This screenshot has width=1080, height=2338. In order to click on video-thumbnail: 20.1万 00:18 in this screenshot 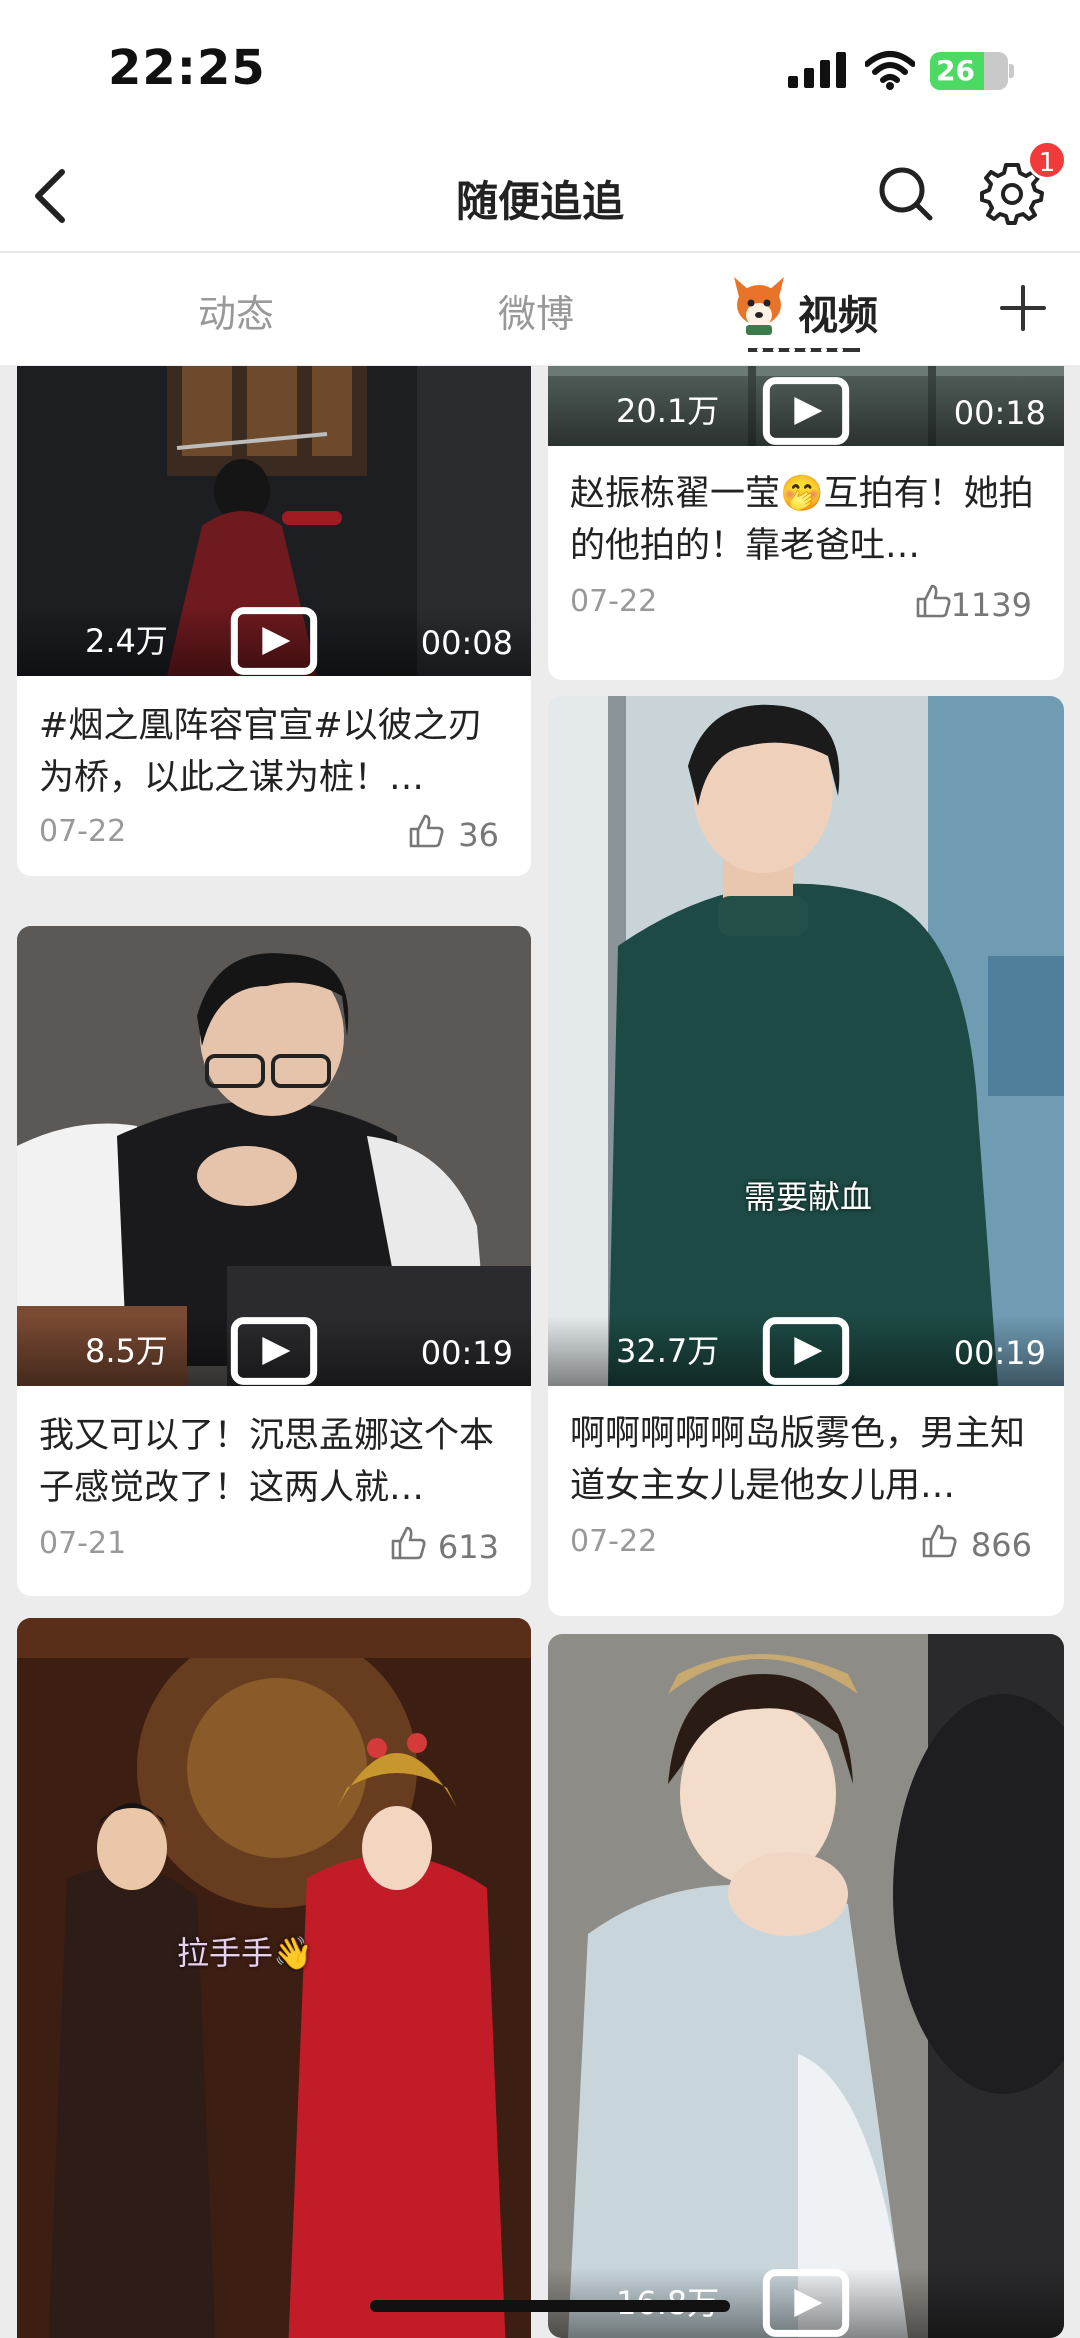, I will do `click(806, 406)`.